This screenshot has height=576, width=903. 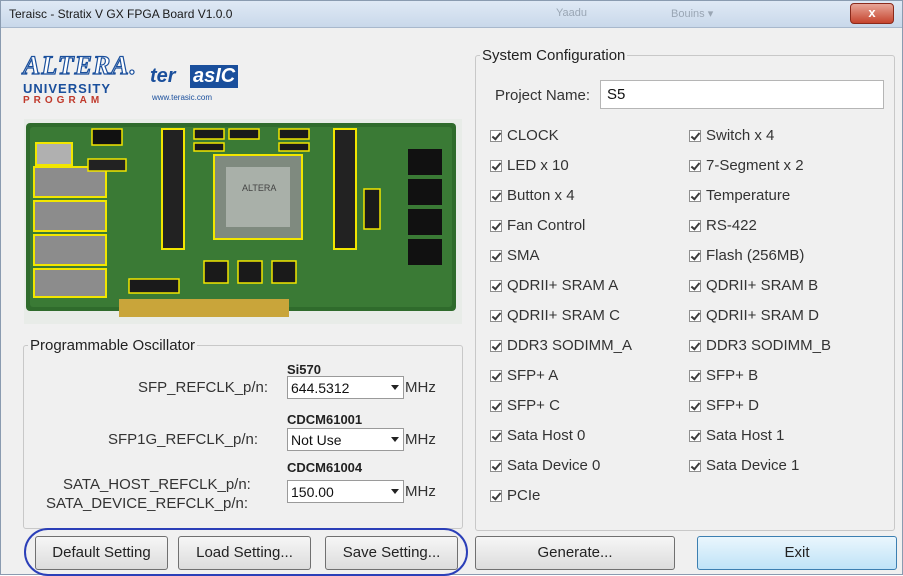 I want to click on system-configuration-legend: System Configuration, so click(x=554, y=55).